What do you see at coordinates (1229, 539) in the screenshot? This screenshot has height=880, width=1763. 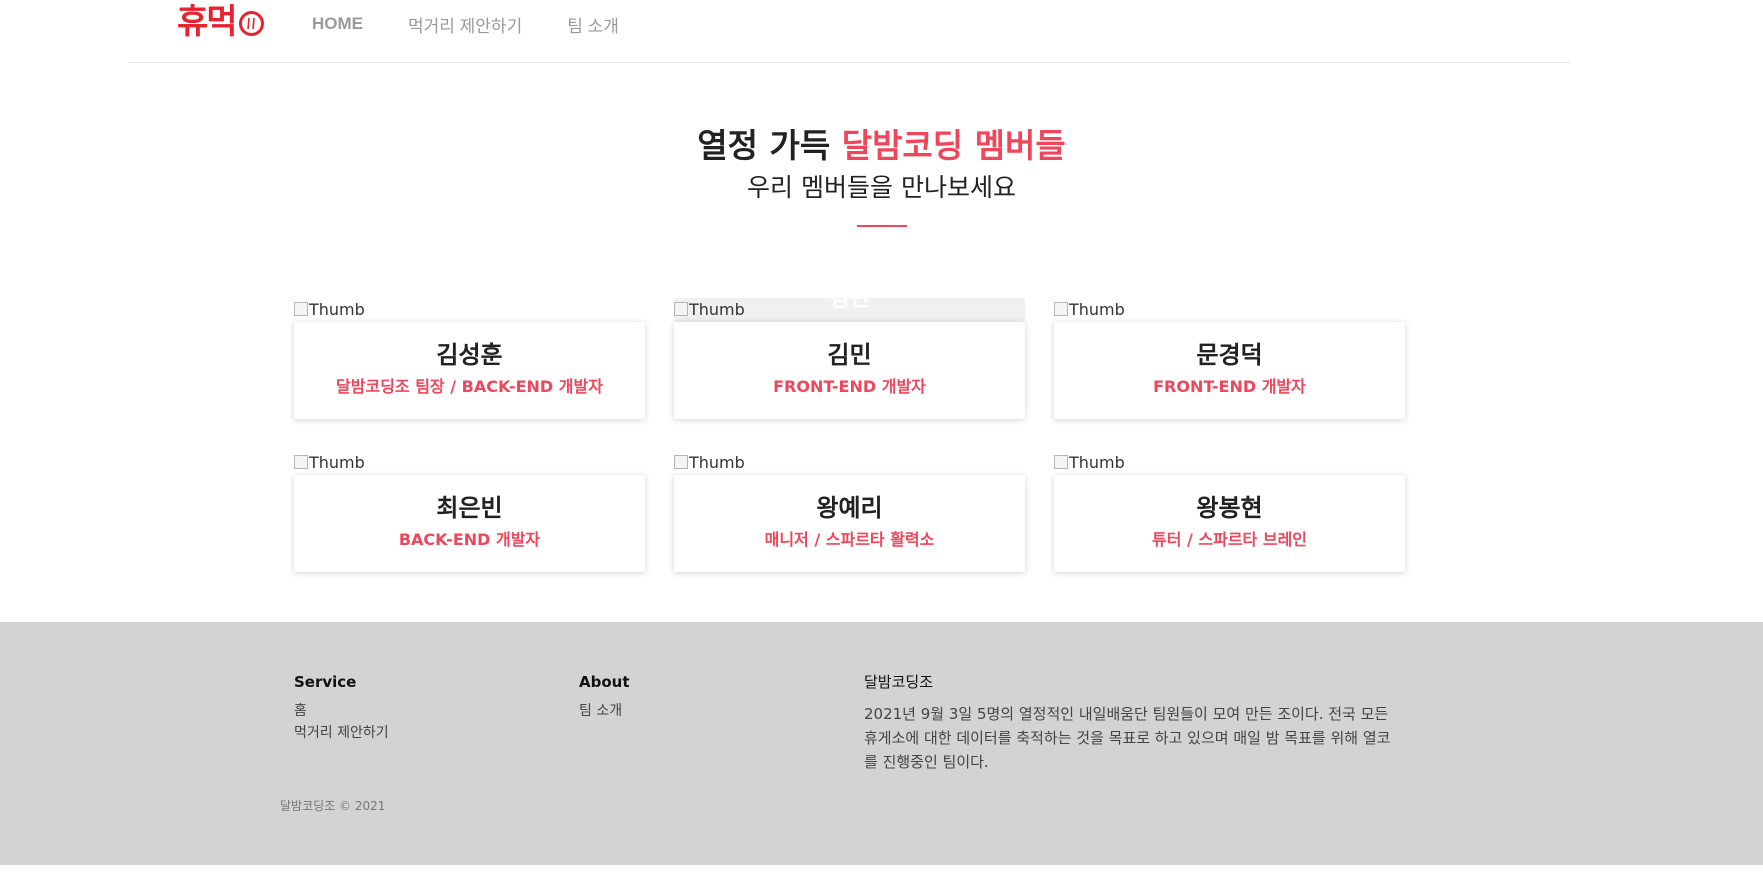 I see `member-role: 튜터 / 스파르타 브레인` at bounding box center [1229, 539].